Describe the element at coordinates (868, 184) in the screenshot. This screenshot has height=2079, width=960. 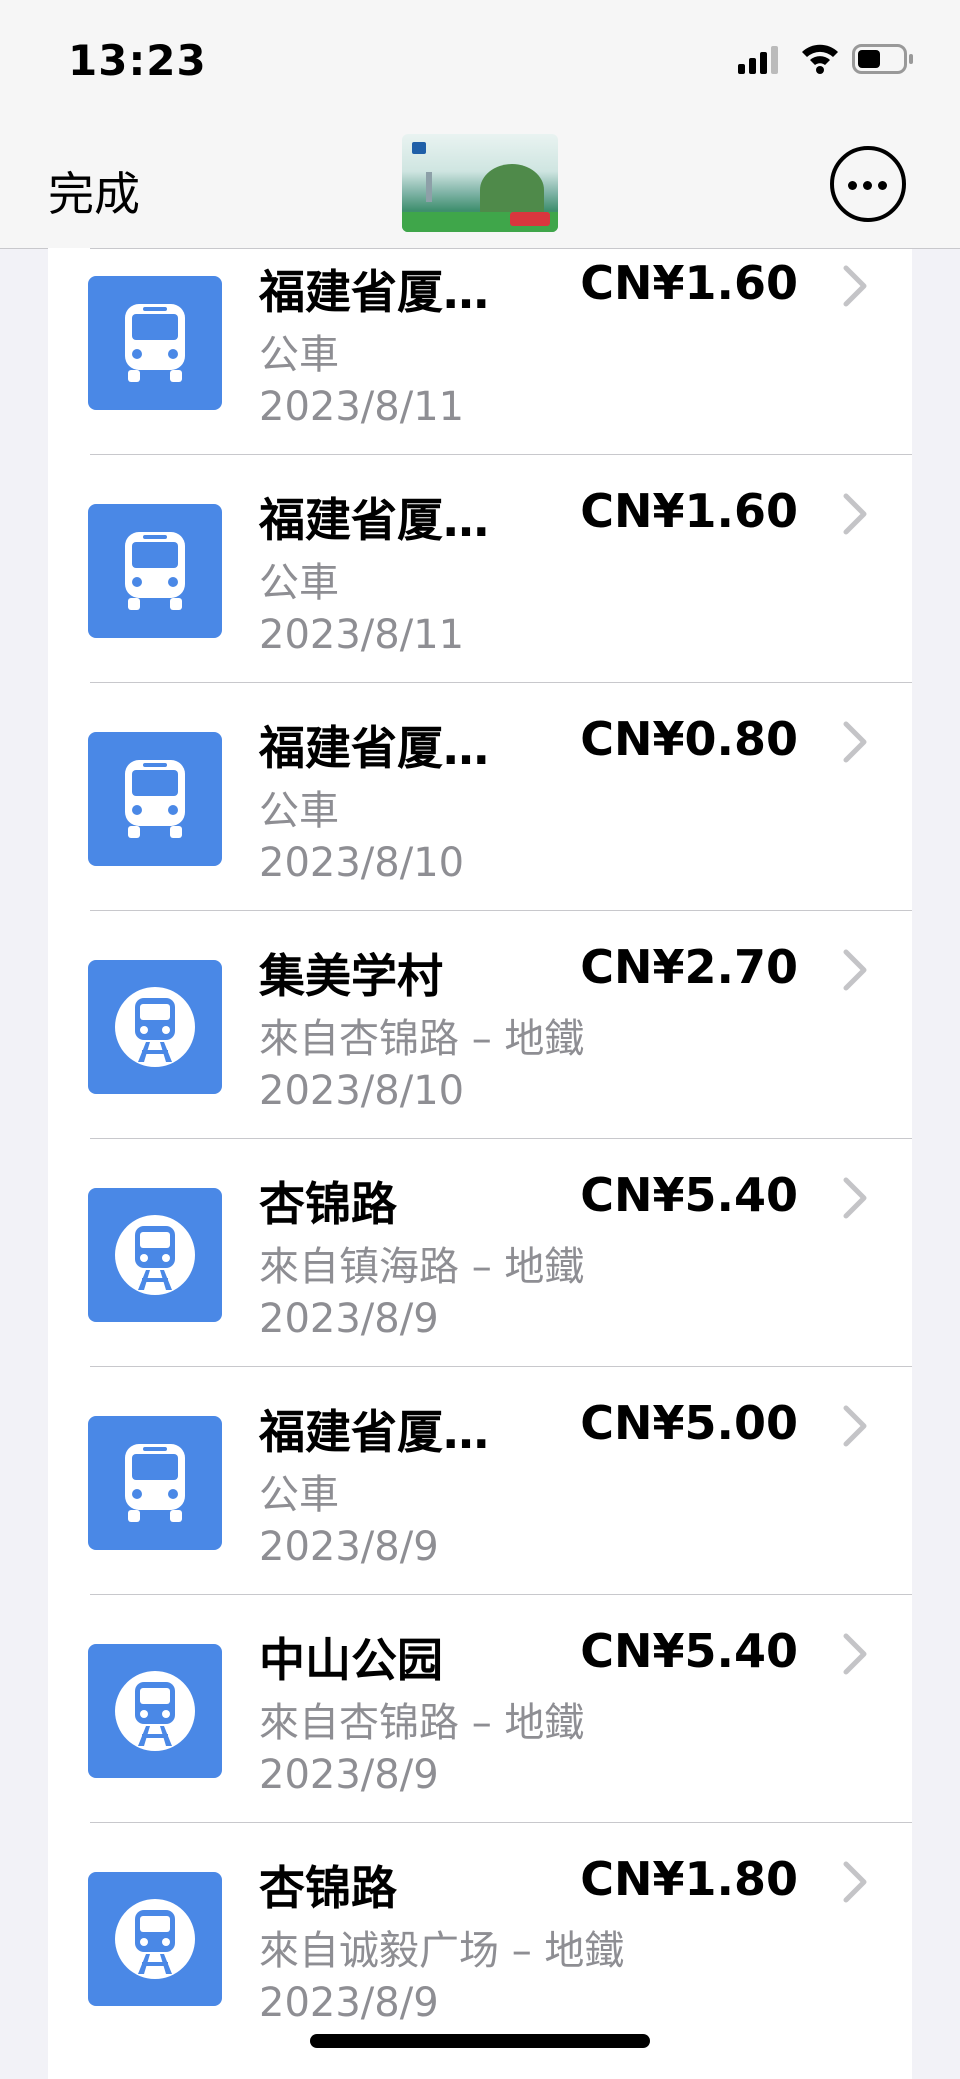
I see `more-options-icon` at that location.